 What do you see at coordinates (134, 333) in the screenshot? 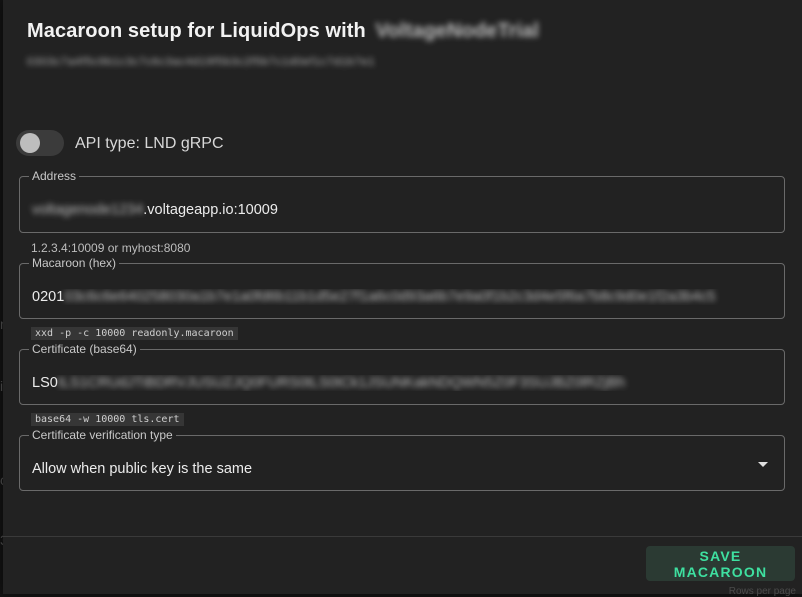
I see `macaroon-helper-command: xxd -p -c 10000 readonly.macaroon` at bounding box center [134, 333].